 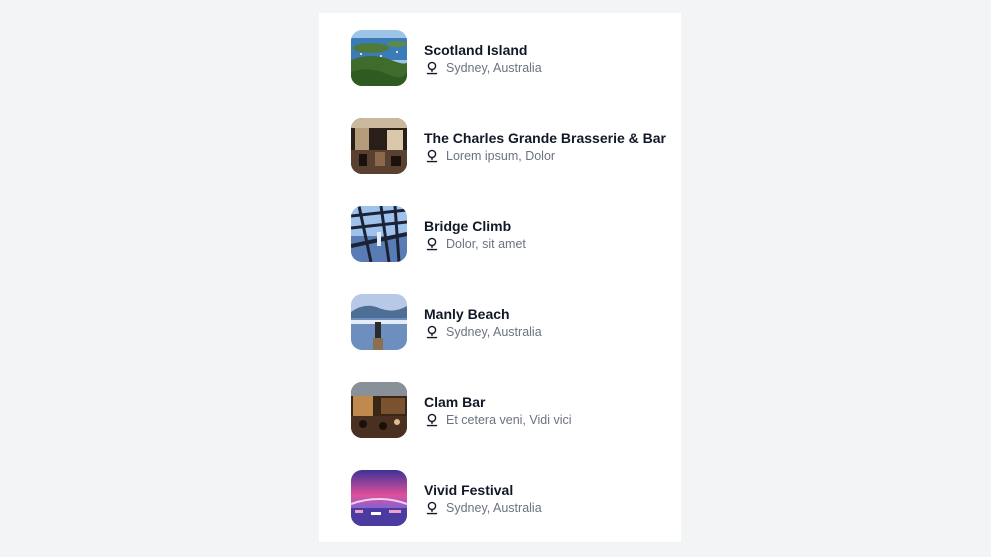 What do you see at coordinates (476, 49) in the screenshot?
I see `place-title: Scotland Island` at bounding box center [476, 49].